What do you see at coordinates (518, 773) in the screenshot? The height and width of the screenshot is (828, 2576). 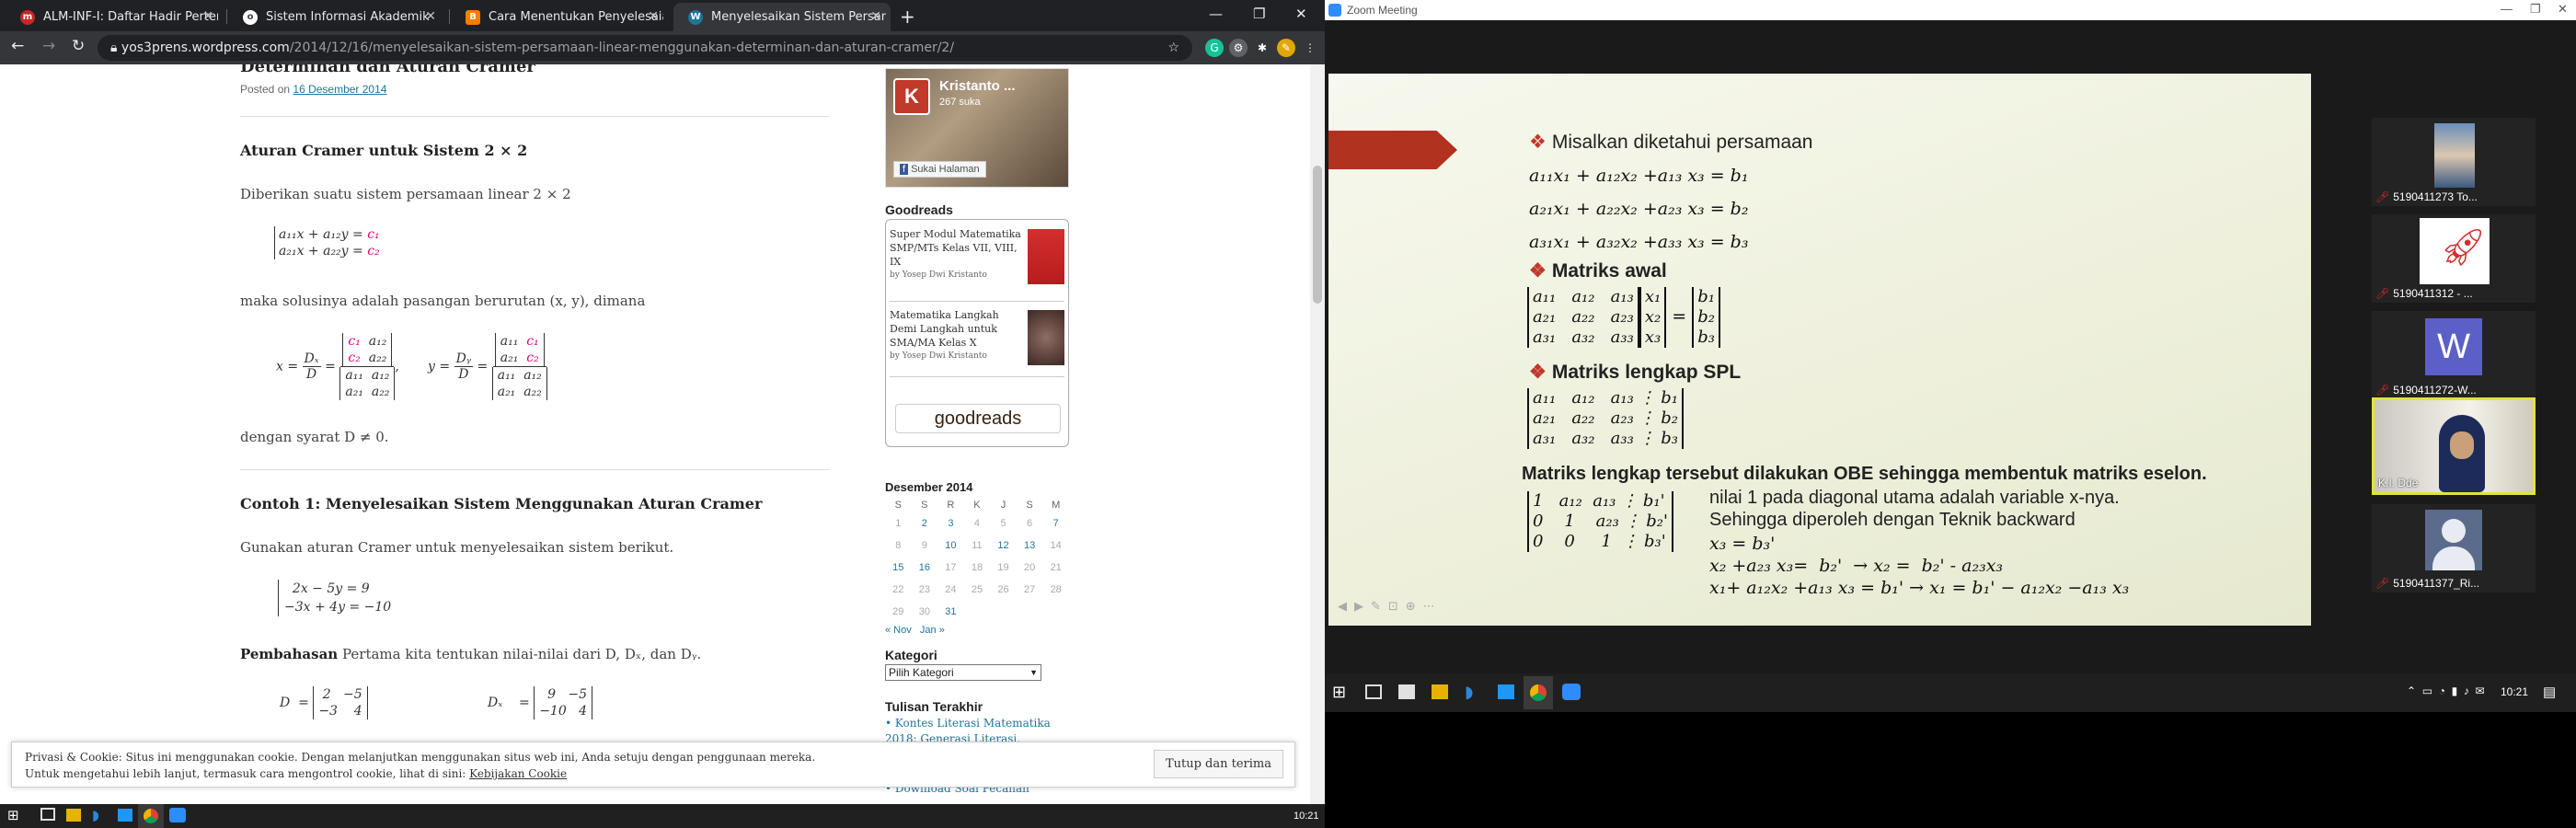 I see `cookie-policy-link: Kebijakan Cookie` at bounding box center [518, 773].